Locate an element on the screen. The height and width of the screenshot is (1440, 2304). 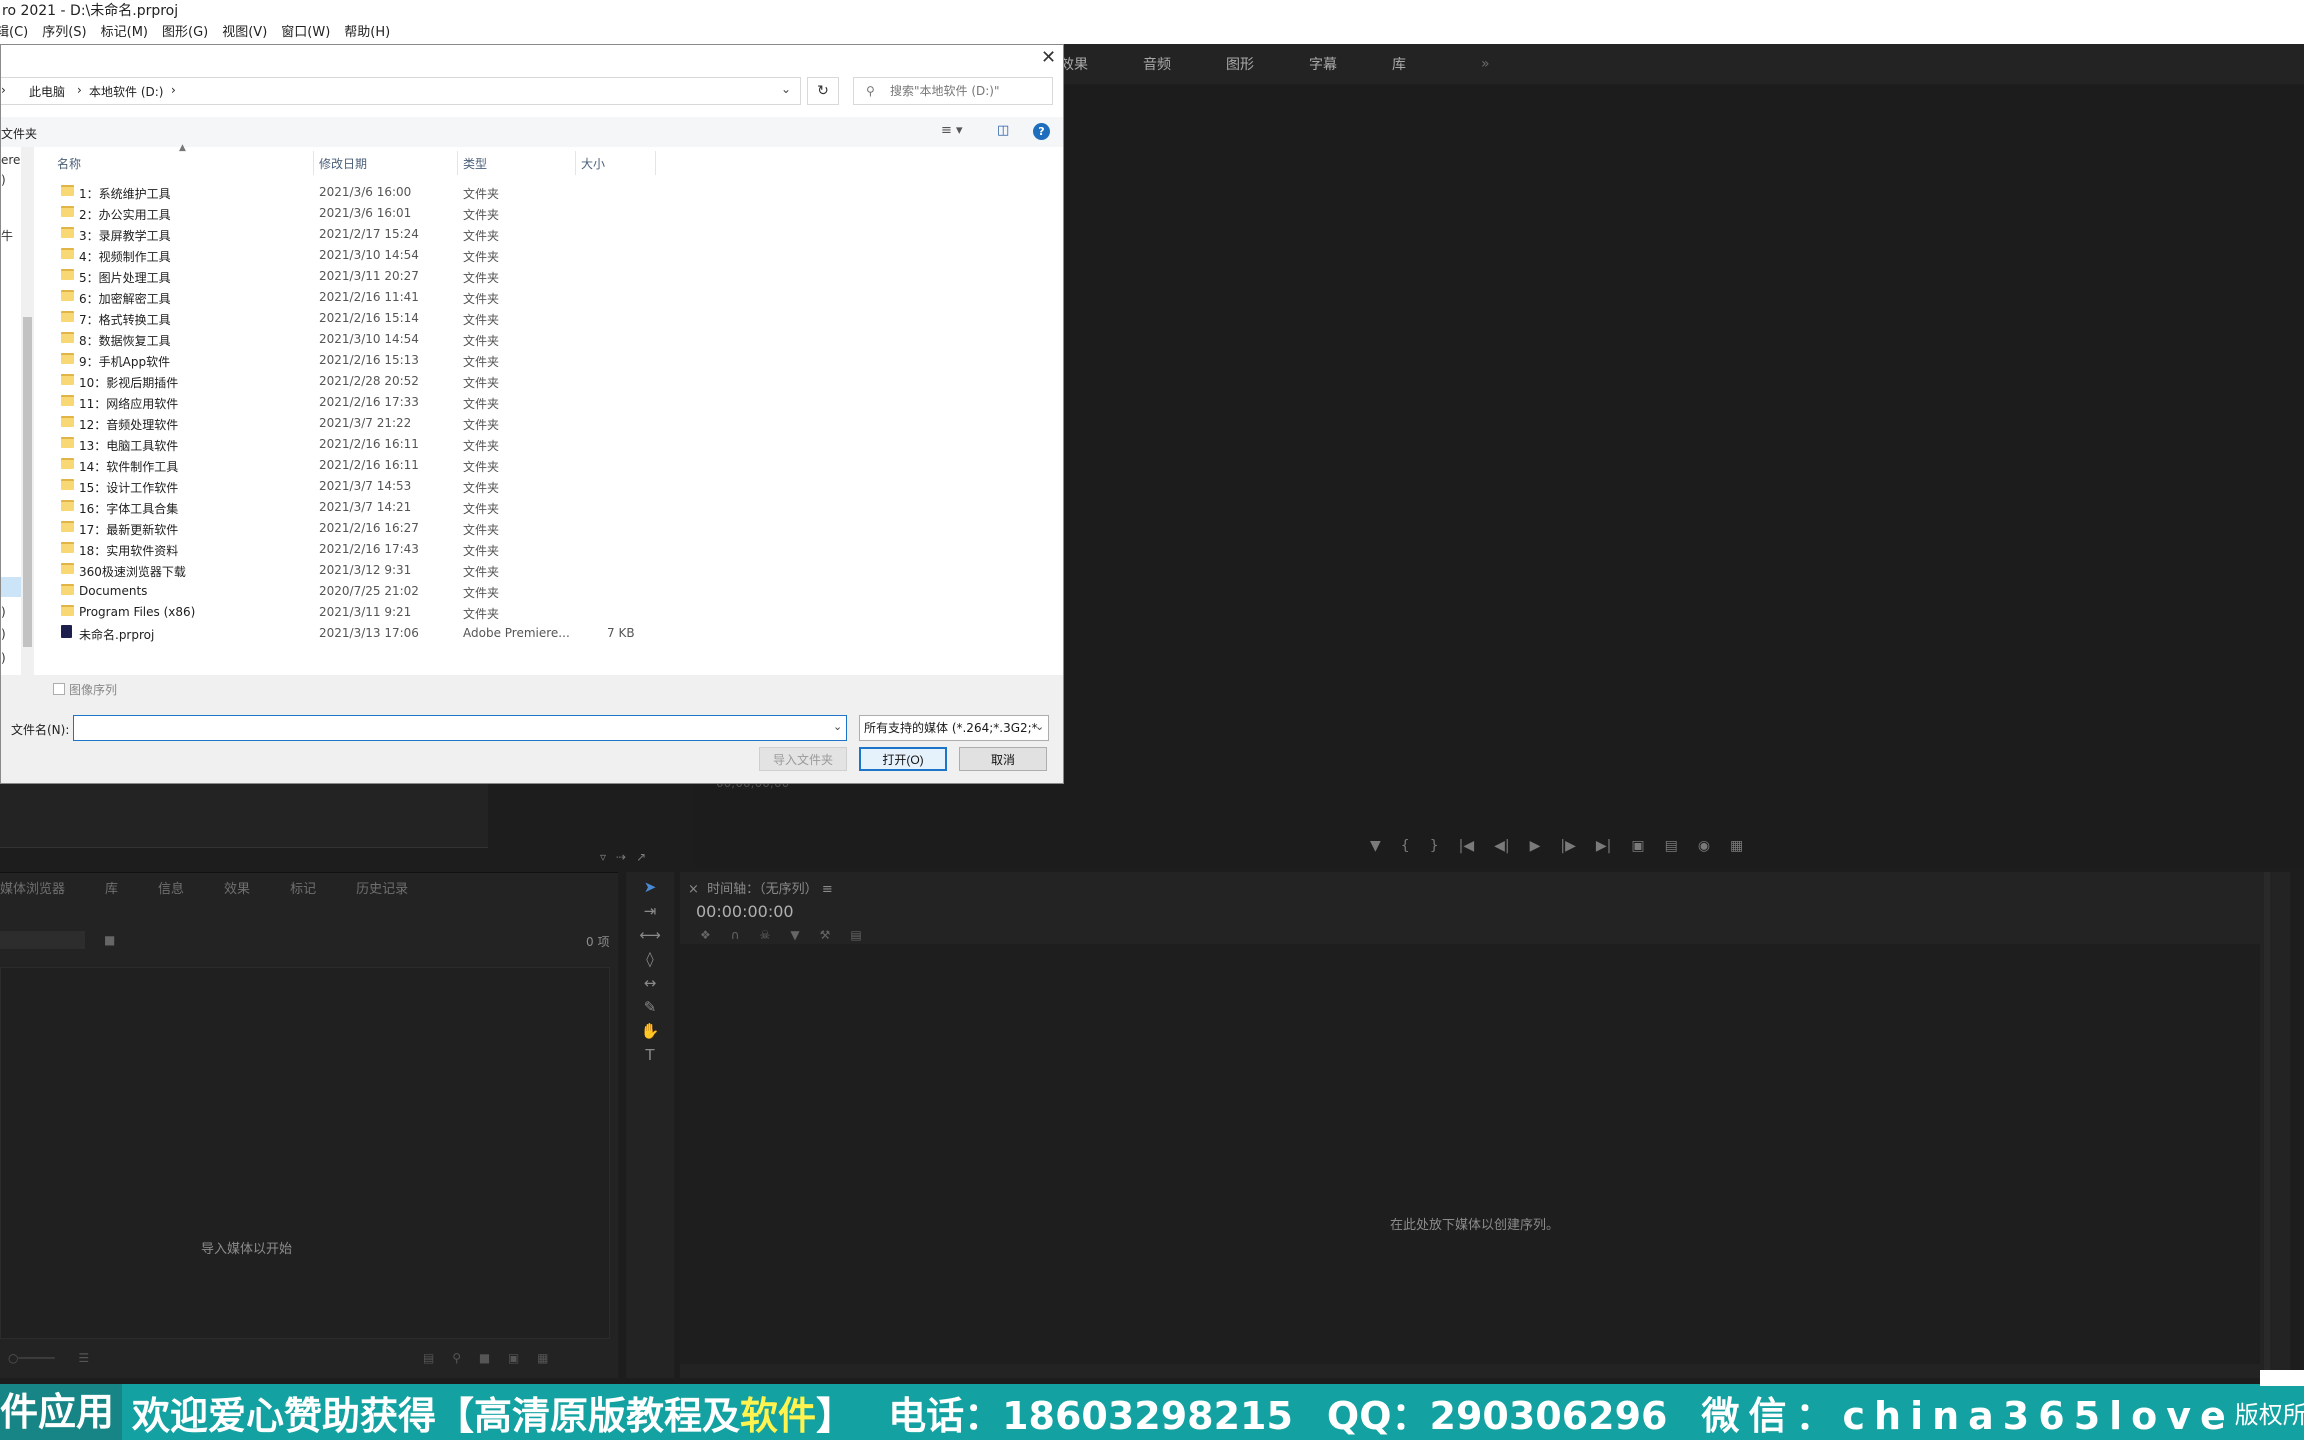
button-editor-icon: ▦ is located at coordinates (1736, 846).